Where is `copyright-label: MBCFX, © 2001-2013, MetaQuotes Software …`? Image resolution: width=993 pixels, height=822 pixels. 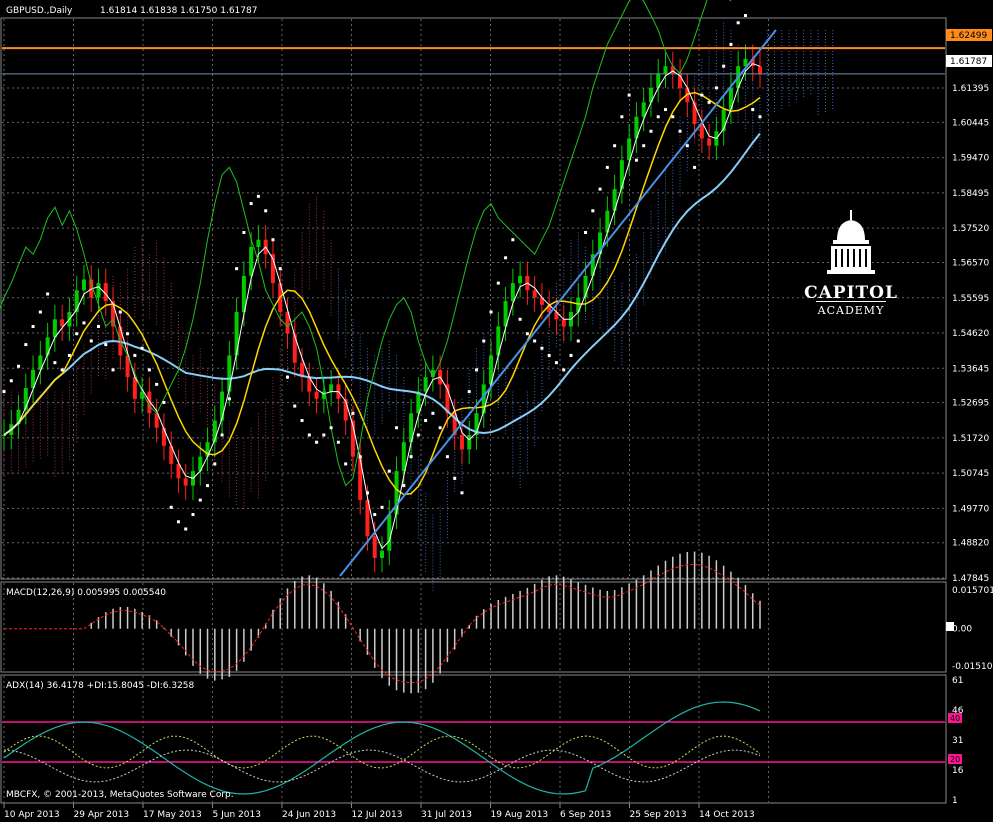 copyright-label: MBCFX, © 2001-2013, MetaQuotes Software … is located at coordinates (120, 795).